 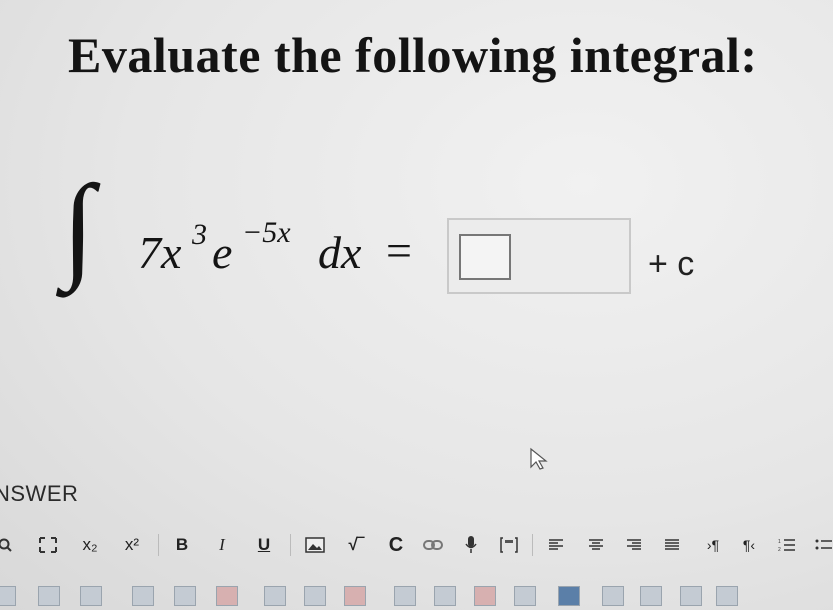 What do you see at coordinates (787, 545) in the screenshot?
I see `numbered-list-icon: 12` at bounding box center [787, 545].